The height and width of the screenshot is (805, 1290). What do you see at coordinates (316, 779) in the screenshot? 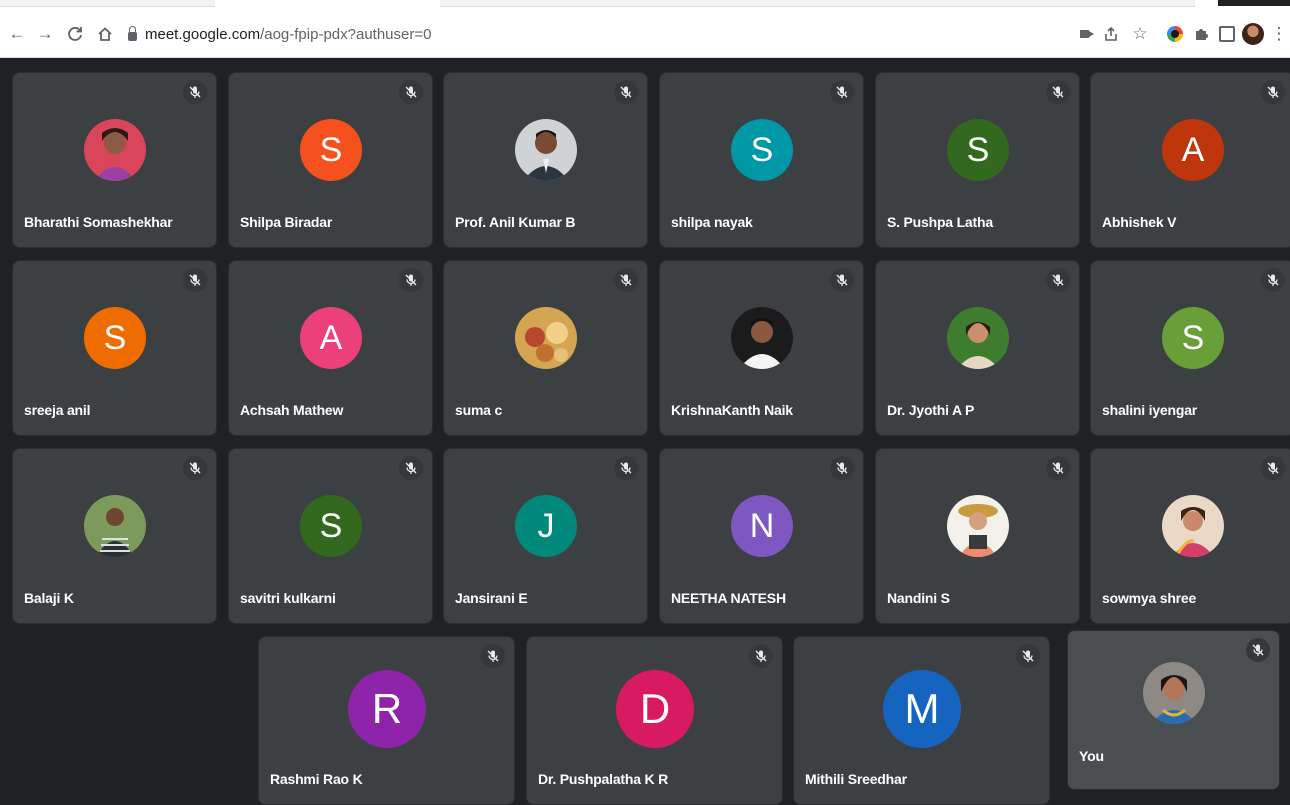
I see `participant-name: Rashmi Rao K` at bounding box center [316, 779].